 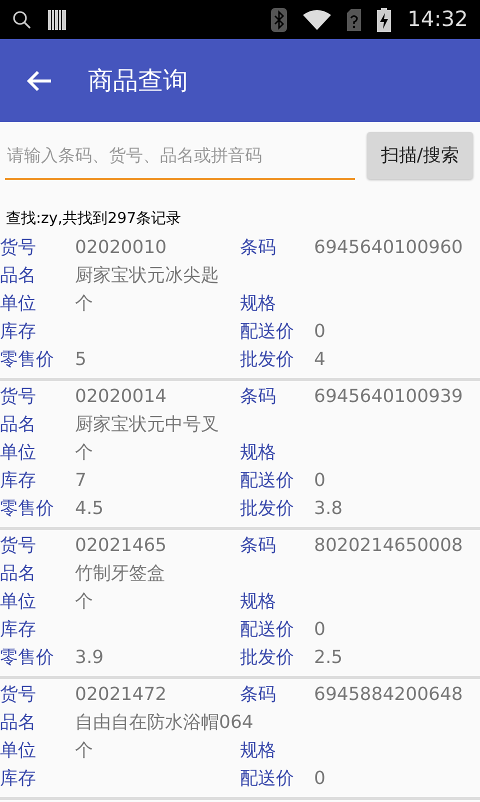 I want to click on field-value: 6945640100960, so click(x=388, y=247).